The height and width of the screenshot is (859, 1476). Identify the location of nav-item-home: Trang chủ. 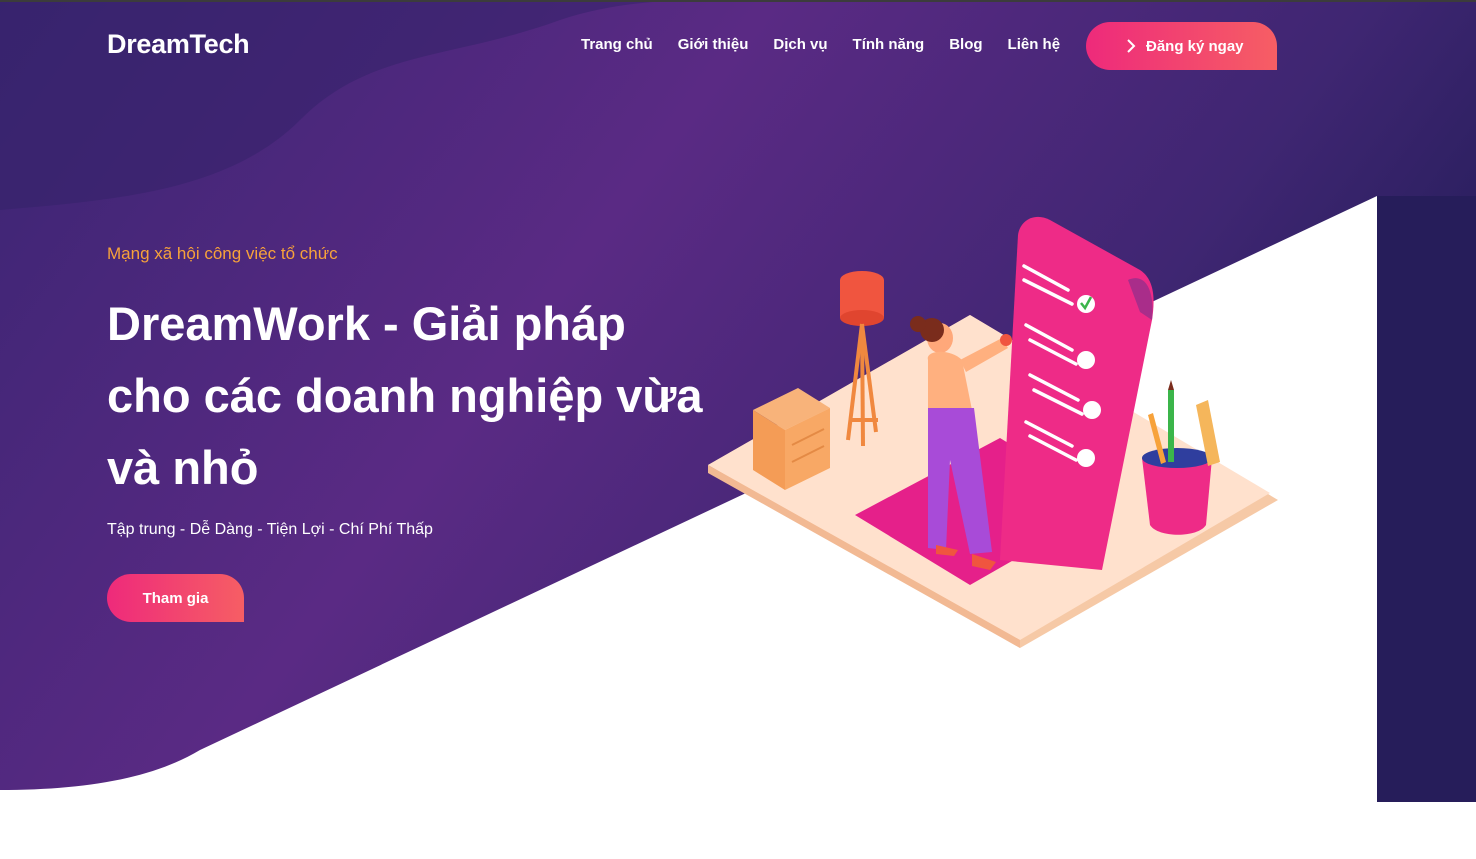
(617, 44).